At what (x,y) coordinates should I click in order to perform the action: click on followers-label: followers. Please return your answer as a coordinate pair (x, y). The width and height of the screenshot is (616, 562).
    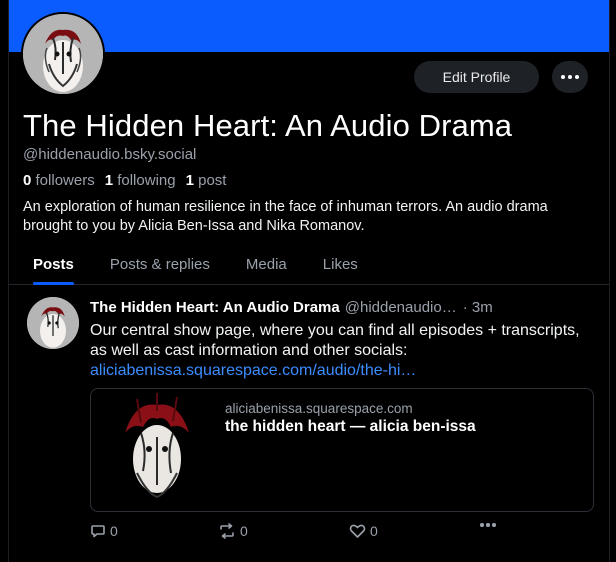
    Looking at the image, I should click on (65, 180).